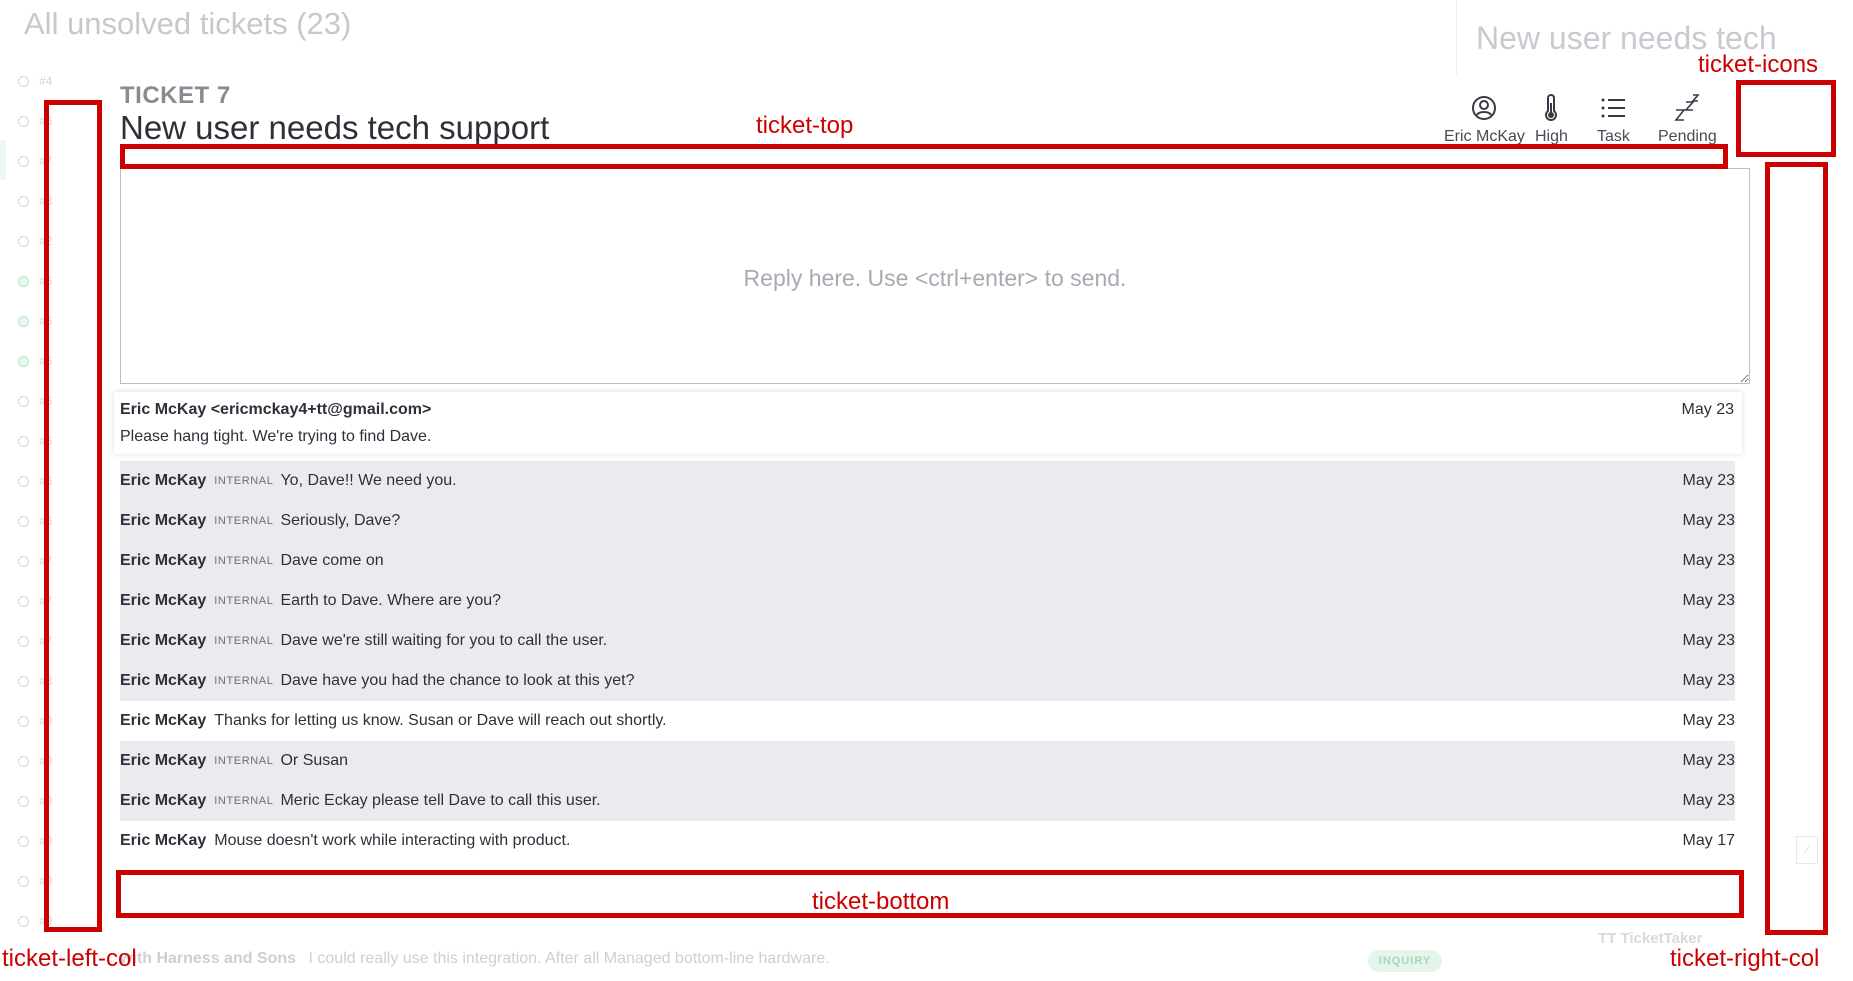 The image size is (1853, 981). What do you see at coordinates (276, 409) in the screenshot?
I see `message-sender: Eric McKay <ericmckay4+tt@gmail.com>` at bounding box center [276, 409].